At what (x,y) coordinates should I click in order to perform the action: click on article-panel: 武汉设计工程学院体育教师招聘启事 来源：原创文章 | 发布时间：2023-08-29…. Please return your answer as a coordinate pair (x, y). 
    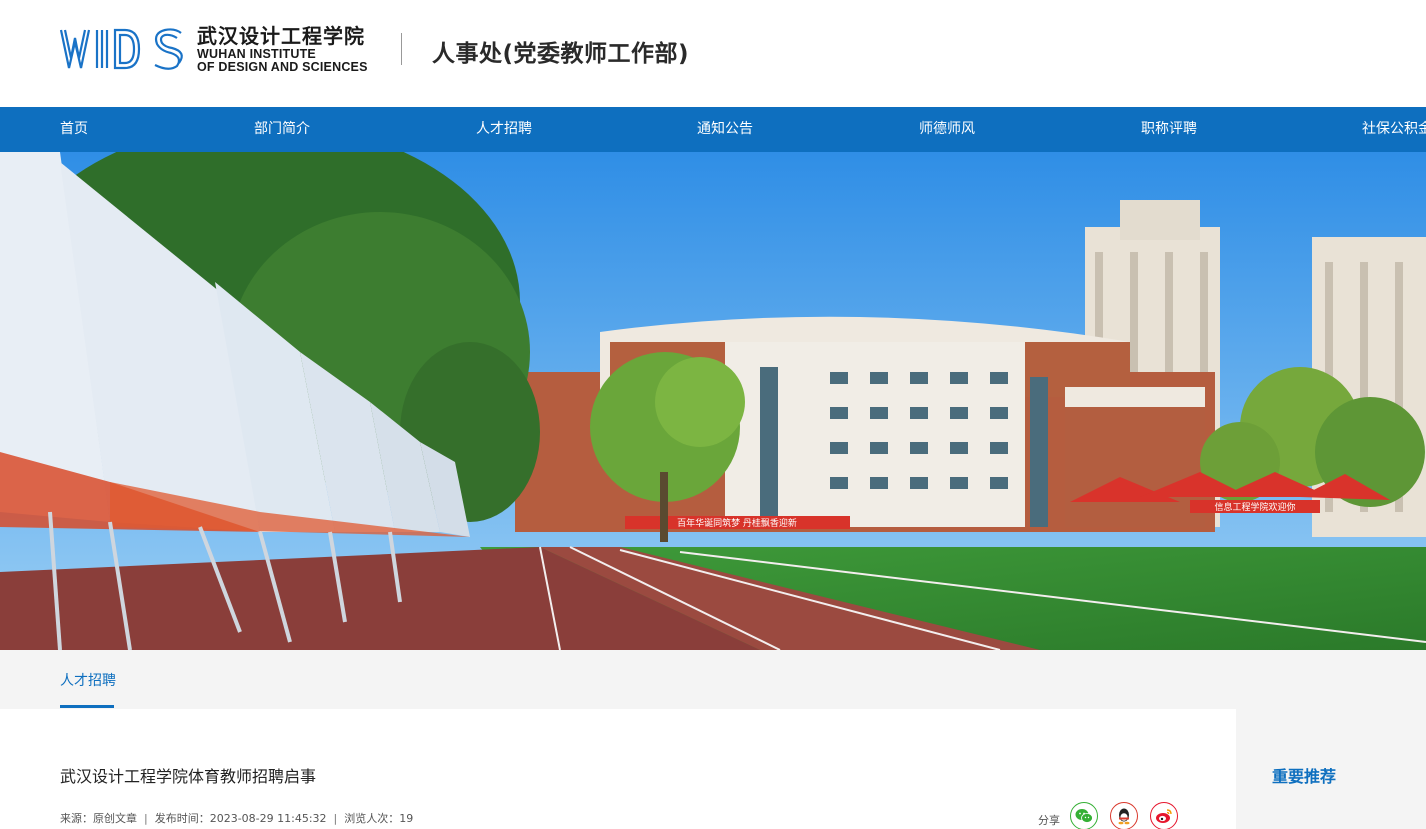
    Looking at the image, I should click on (618, 769).